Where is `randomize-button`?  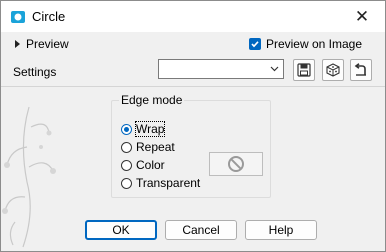
randomize-button is located at coordinates (333, 70).